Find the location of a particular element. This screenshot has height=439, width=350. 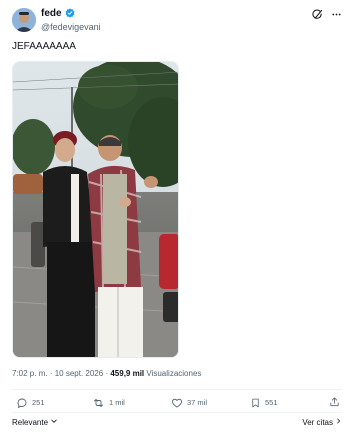

like-count: 37 mil is located at coordinates (197, 402).